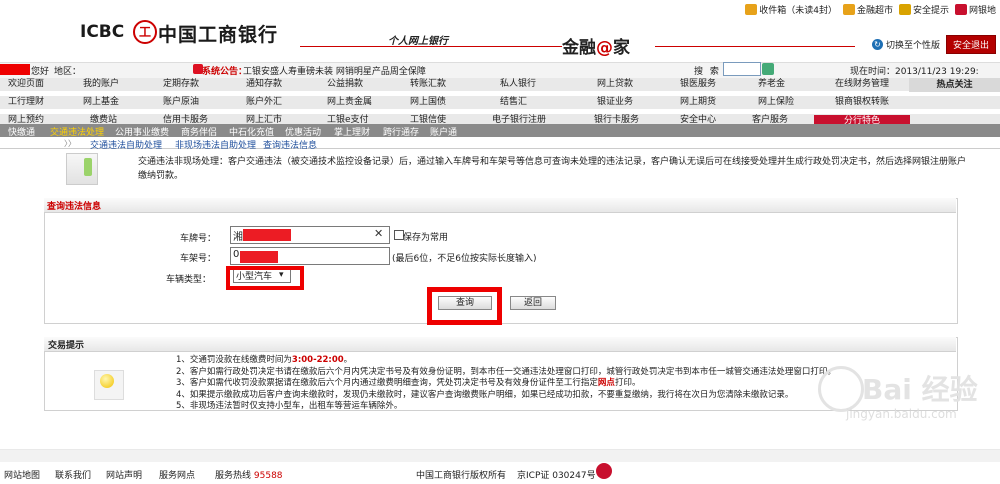  Describe the element at coordinates (124, 474) in the screenshot. I see `footer-statement: 网站声明` at that location.